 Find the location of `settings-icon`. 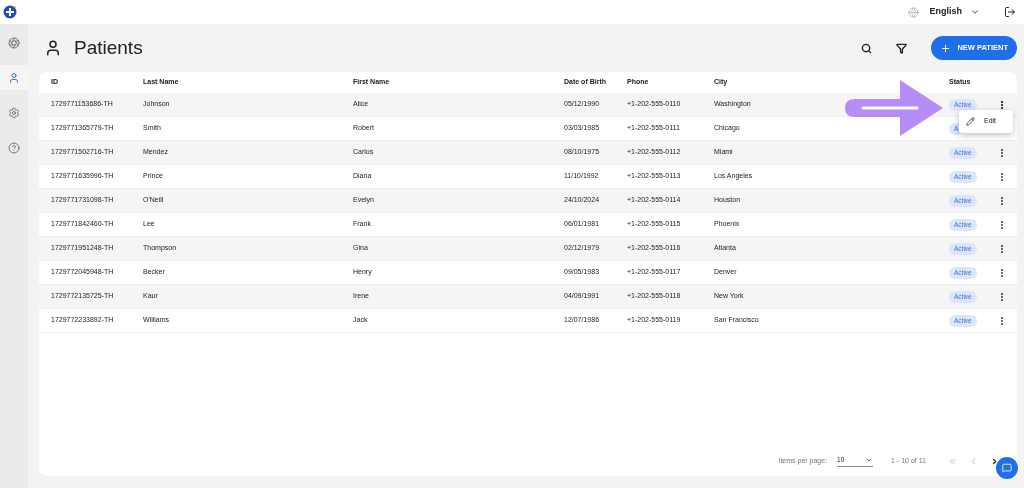

settings-icon is located at coordinates (14, 112).